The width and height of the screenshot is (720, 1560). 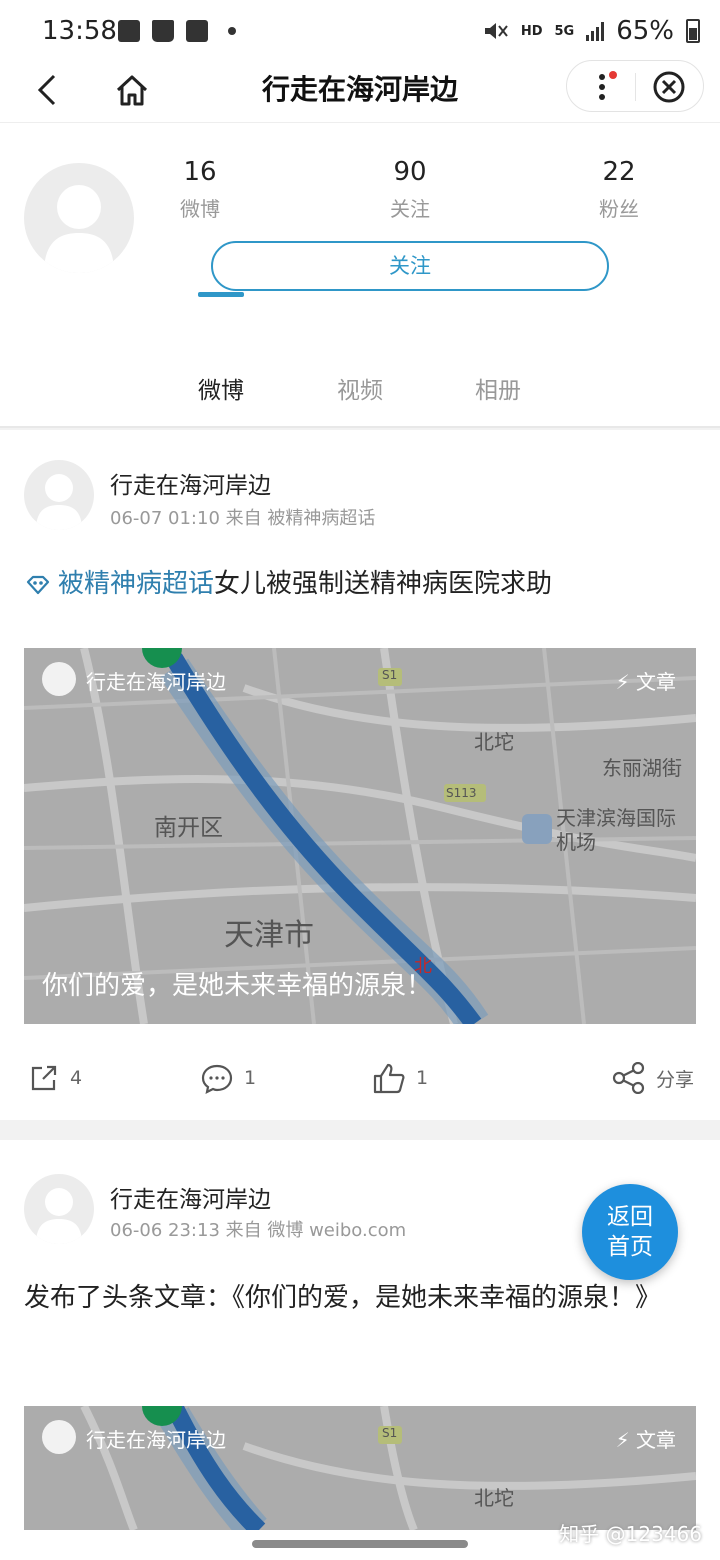 What do you see at coordinates (129, 31) in the screenshot?
I see `image-icon` at bounding box center [129, 31].